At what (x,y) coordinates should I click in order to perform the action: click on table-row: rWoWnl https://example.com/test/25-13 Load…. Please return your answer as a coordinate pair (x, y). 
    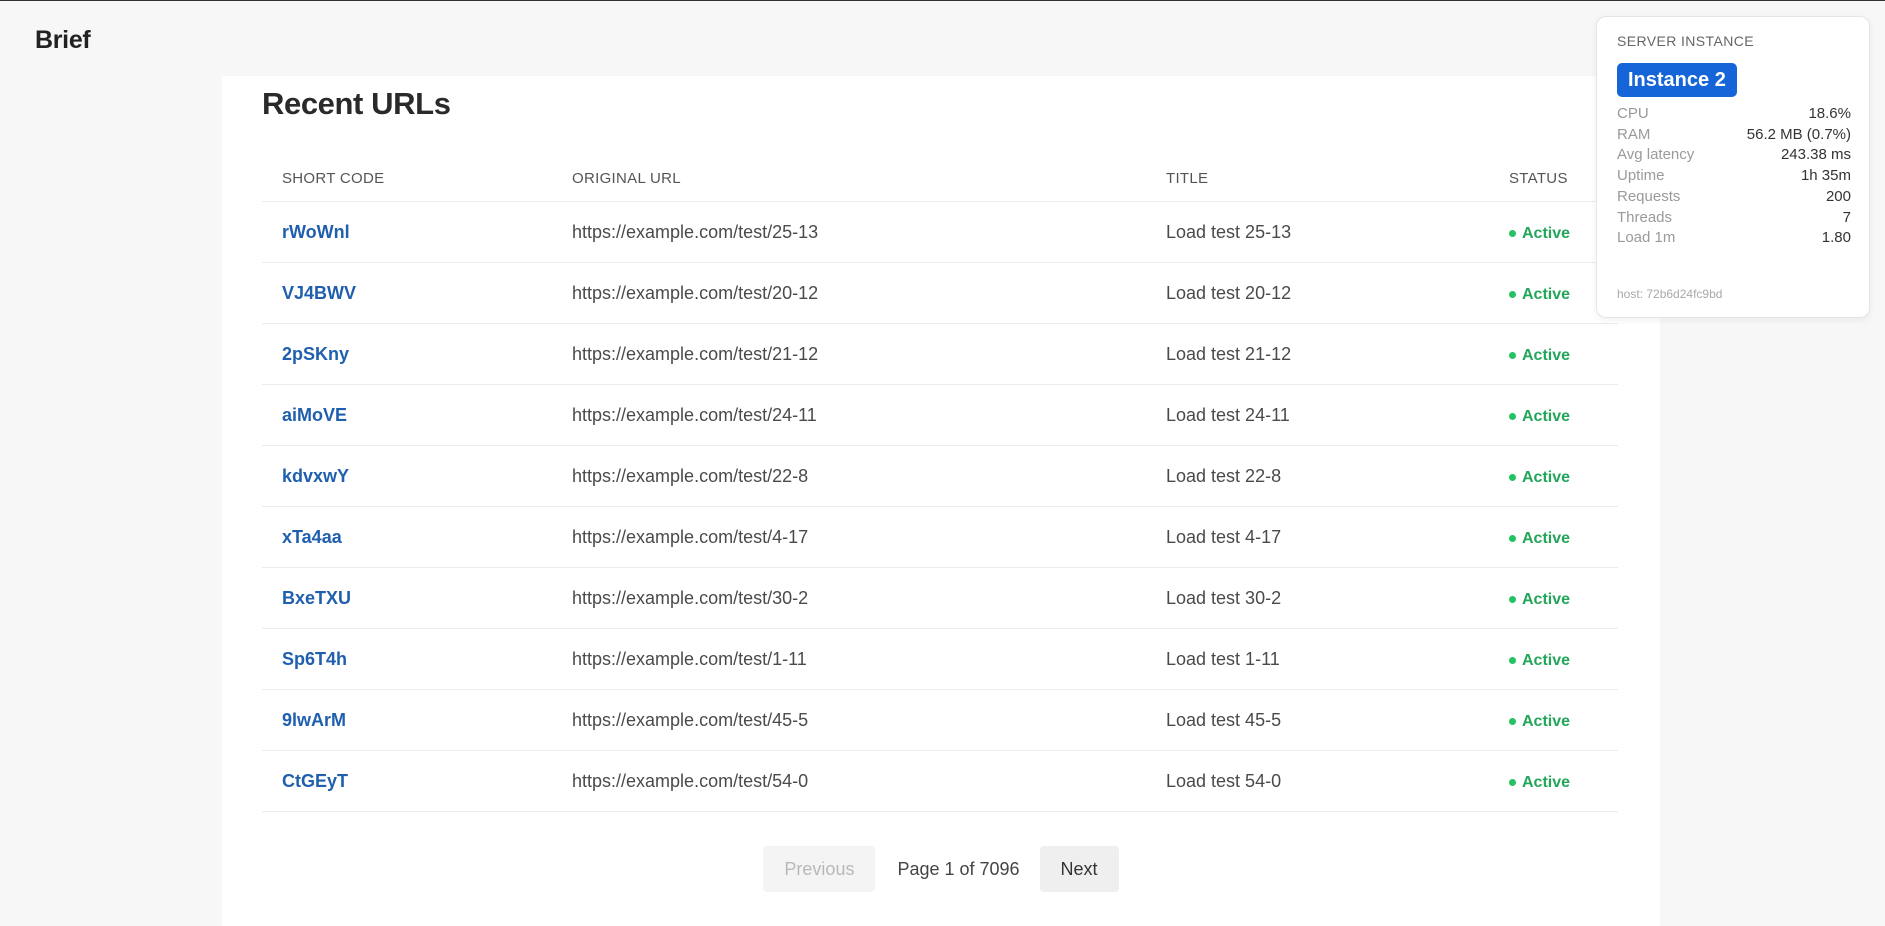
    Looking at the image, I should click on (940, 232).